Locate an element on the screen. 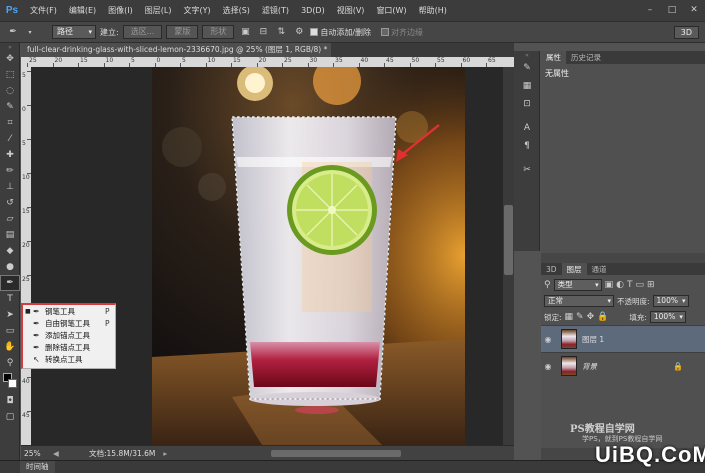 The height and width of the screenshot is (473, 705). dodge-tool-icon: ● is located at coordinates (10, 267).